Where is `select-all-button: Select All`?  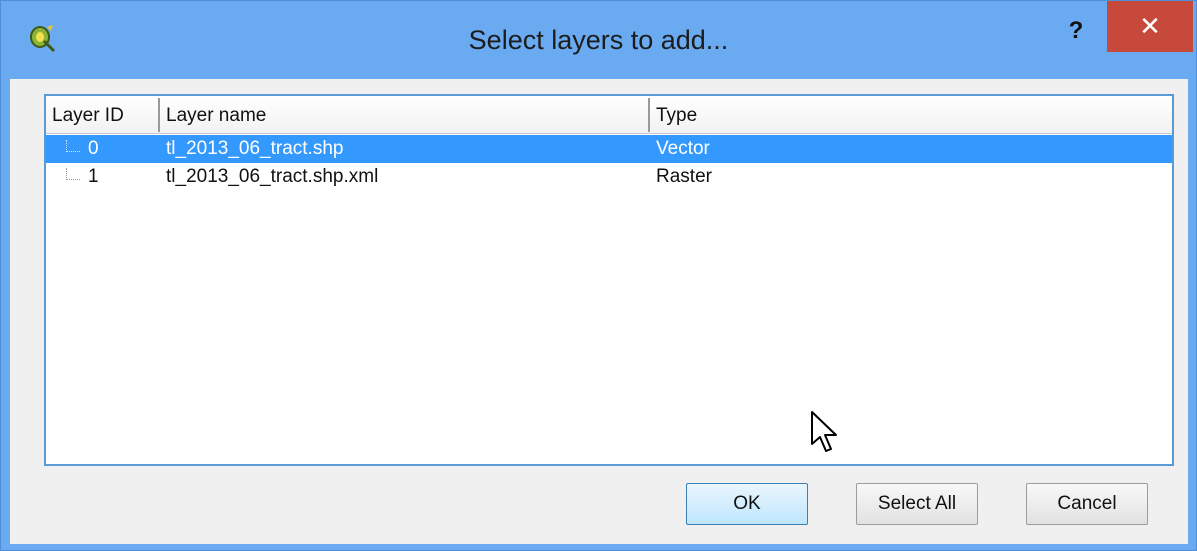
select-all-button: Select All is located at coordinates (917, 504).